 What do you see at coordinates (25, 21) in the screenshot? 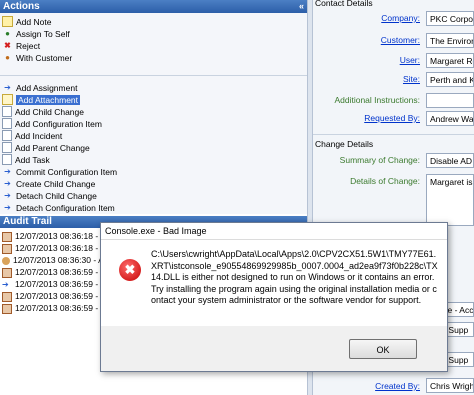
I see `action-add-note: Add Note` at bounding box center [25, 21].